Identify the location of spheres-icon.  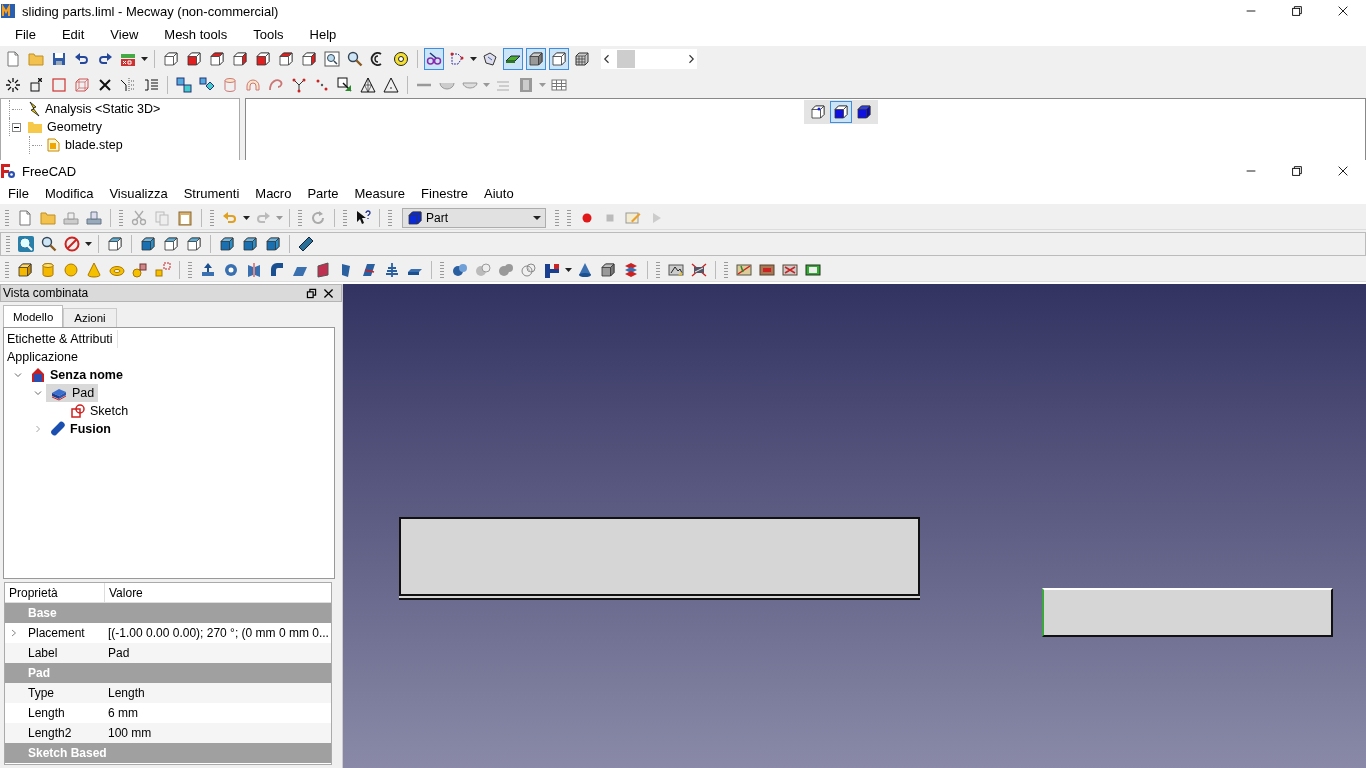
(460, 269).